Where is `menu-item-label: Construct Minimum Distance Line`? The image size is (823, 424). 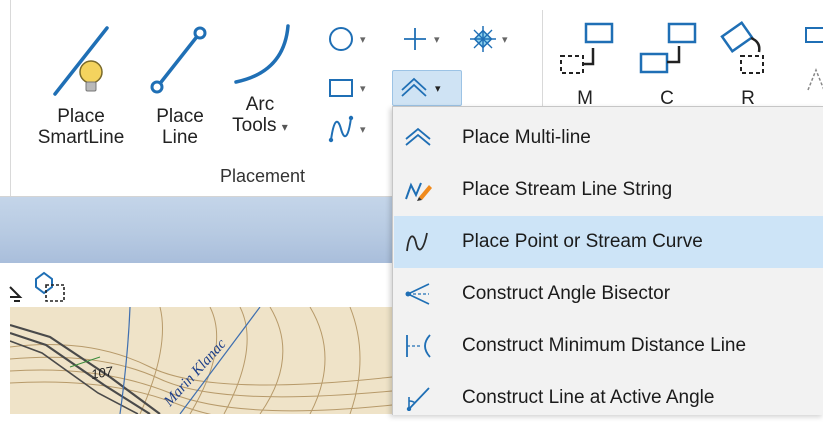
menu-item-label: Construct Minimum Distance Line is located at coordinates (604, 345).